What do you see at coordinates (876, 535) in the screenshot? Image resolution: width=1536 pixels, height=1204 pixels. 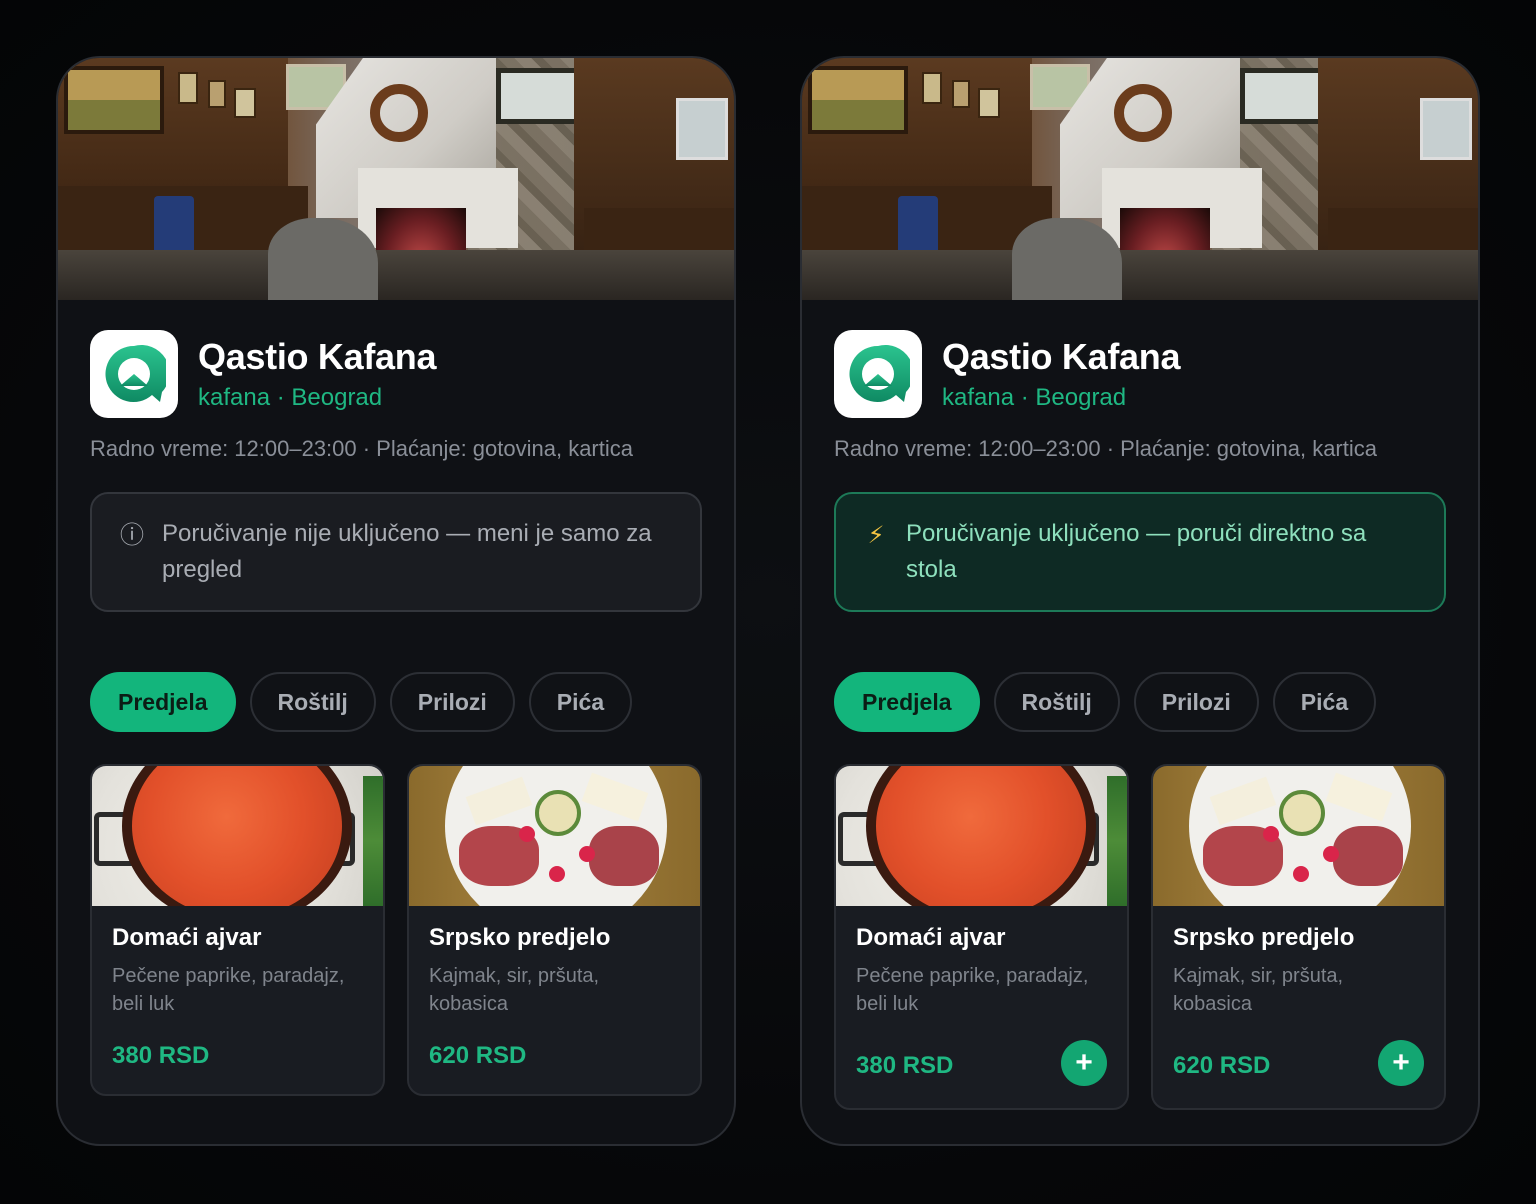 I see `lightning-icon: ⚡` at bounding box center [876, 535].